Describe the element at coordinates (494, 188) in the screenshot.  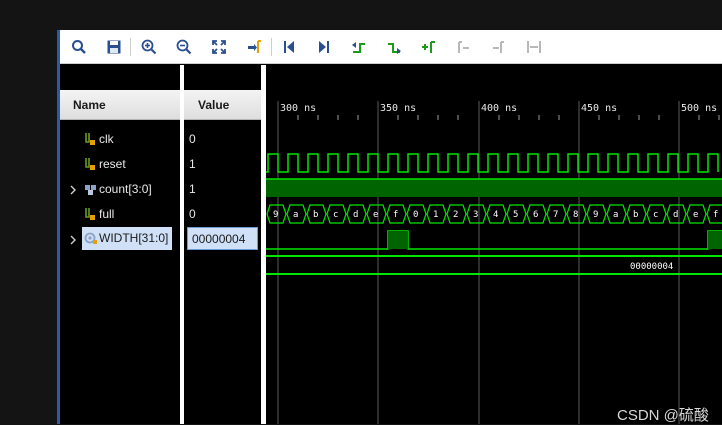
I see `reset-waveform-fill` at that location.